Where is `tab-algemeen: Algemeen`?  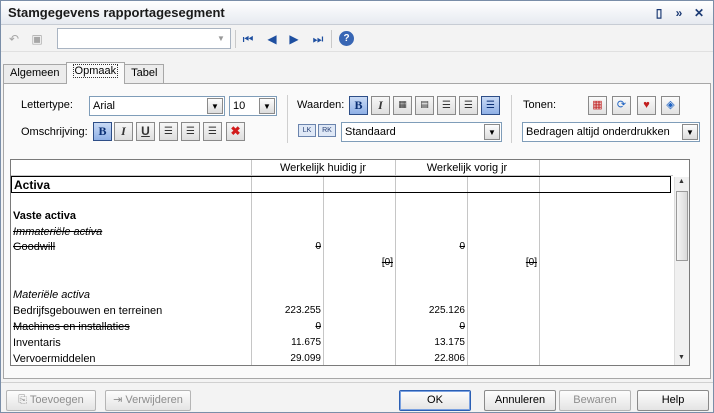
tab-algemeen: Algemeen is located at coordinates (35, 74).